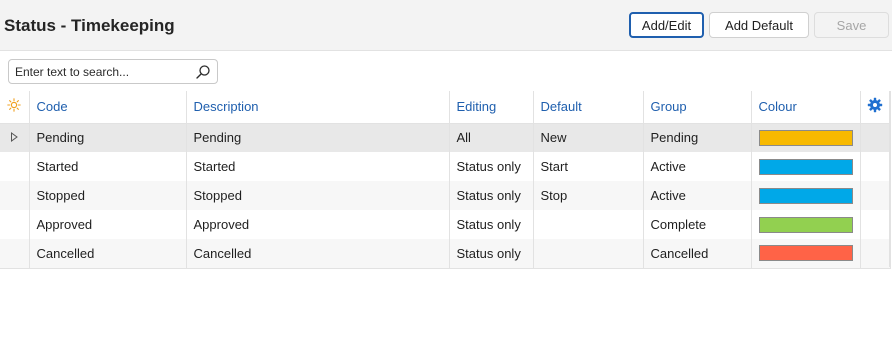  What do you see at coordinates (588, 137) in the screenshot?
I see `cell-default: New` at bounding box center [588, 137].